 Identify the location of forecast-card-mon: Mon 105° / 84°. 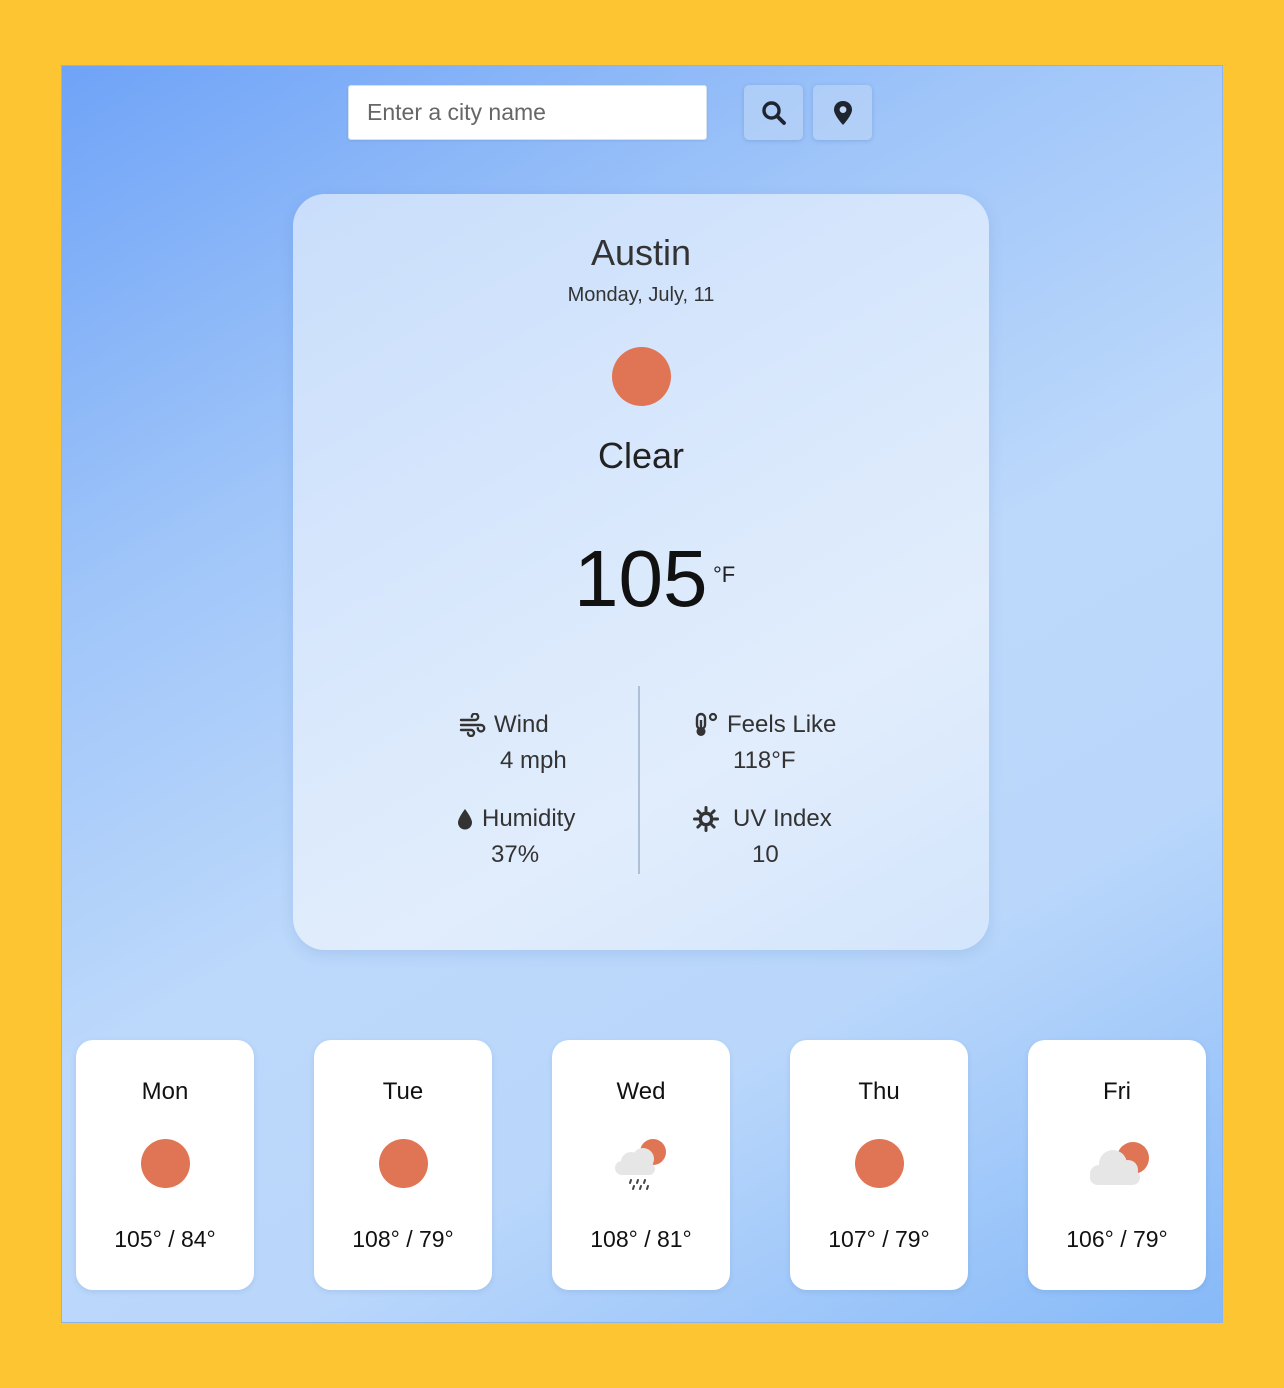
(165, 1165).